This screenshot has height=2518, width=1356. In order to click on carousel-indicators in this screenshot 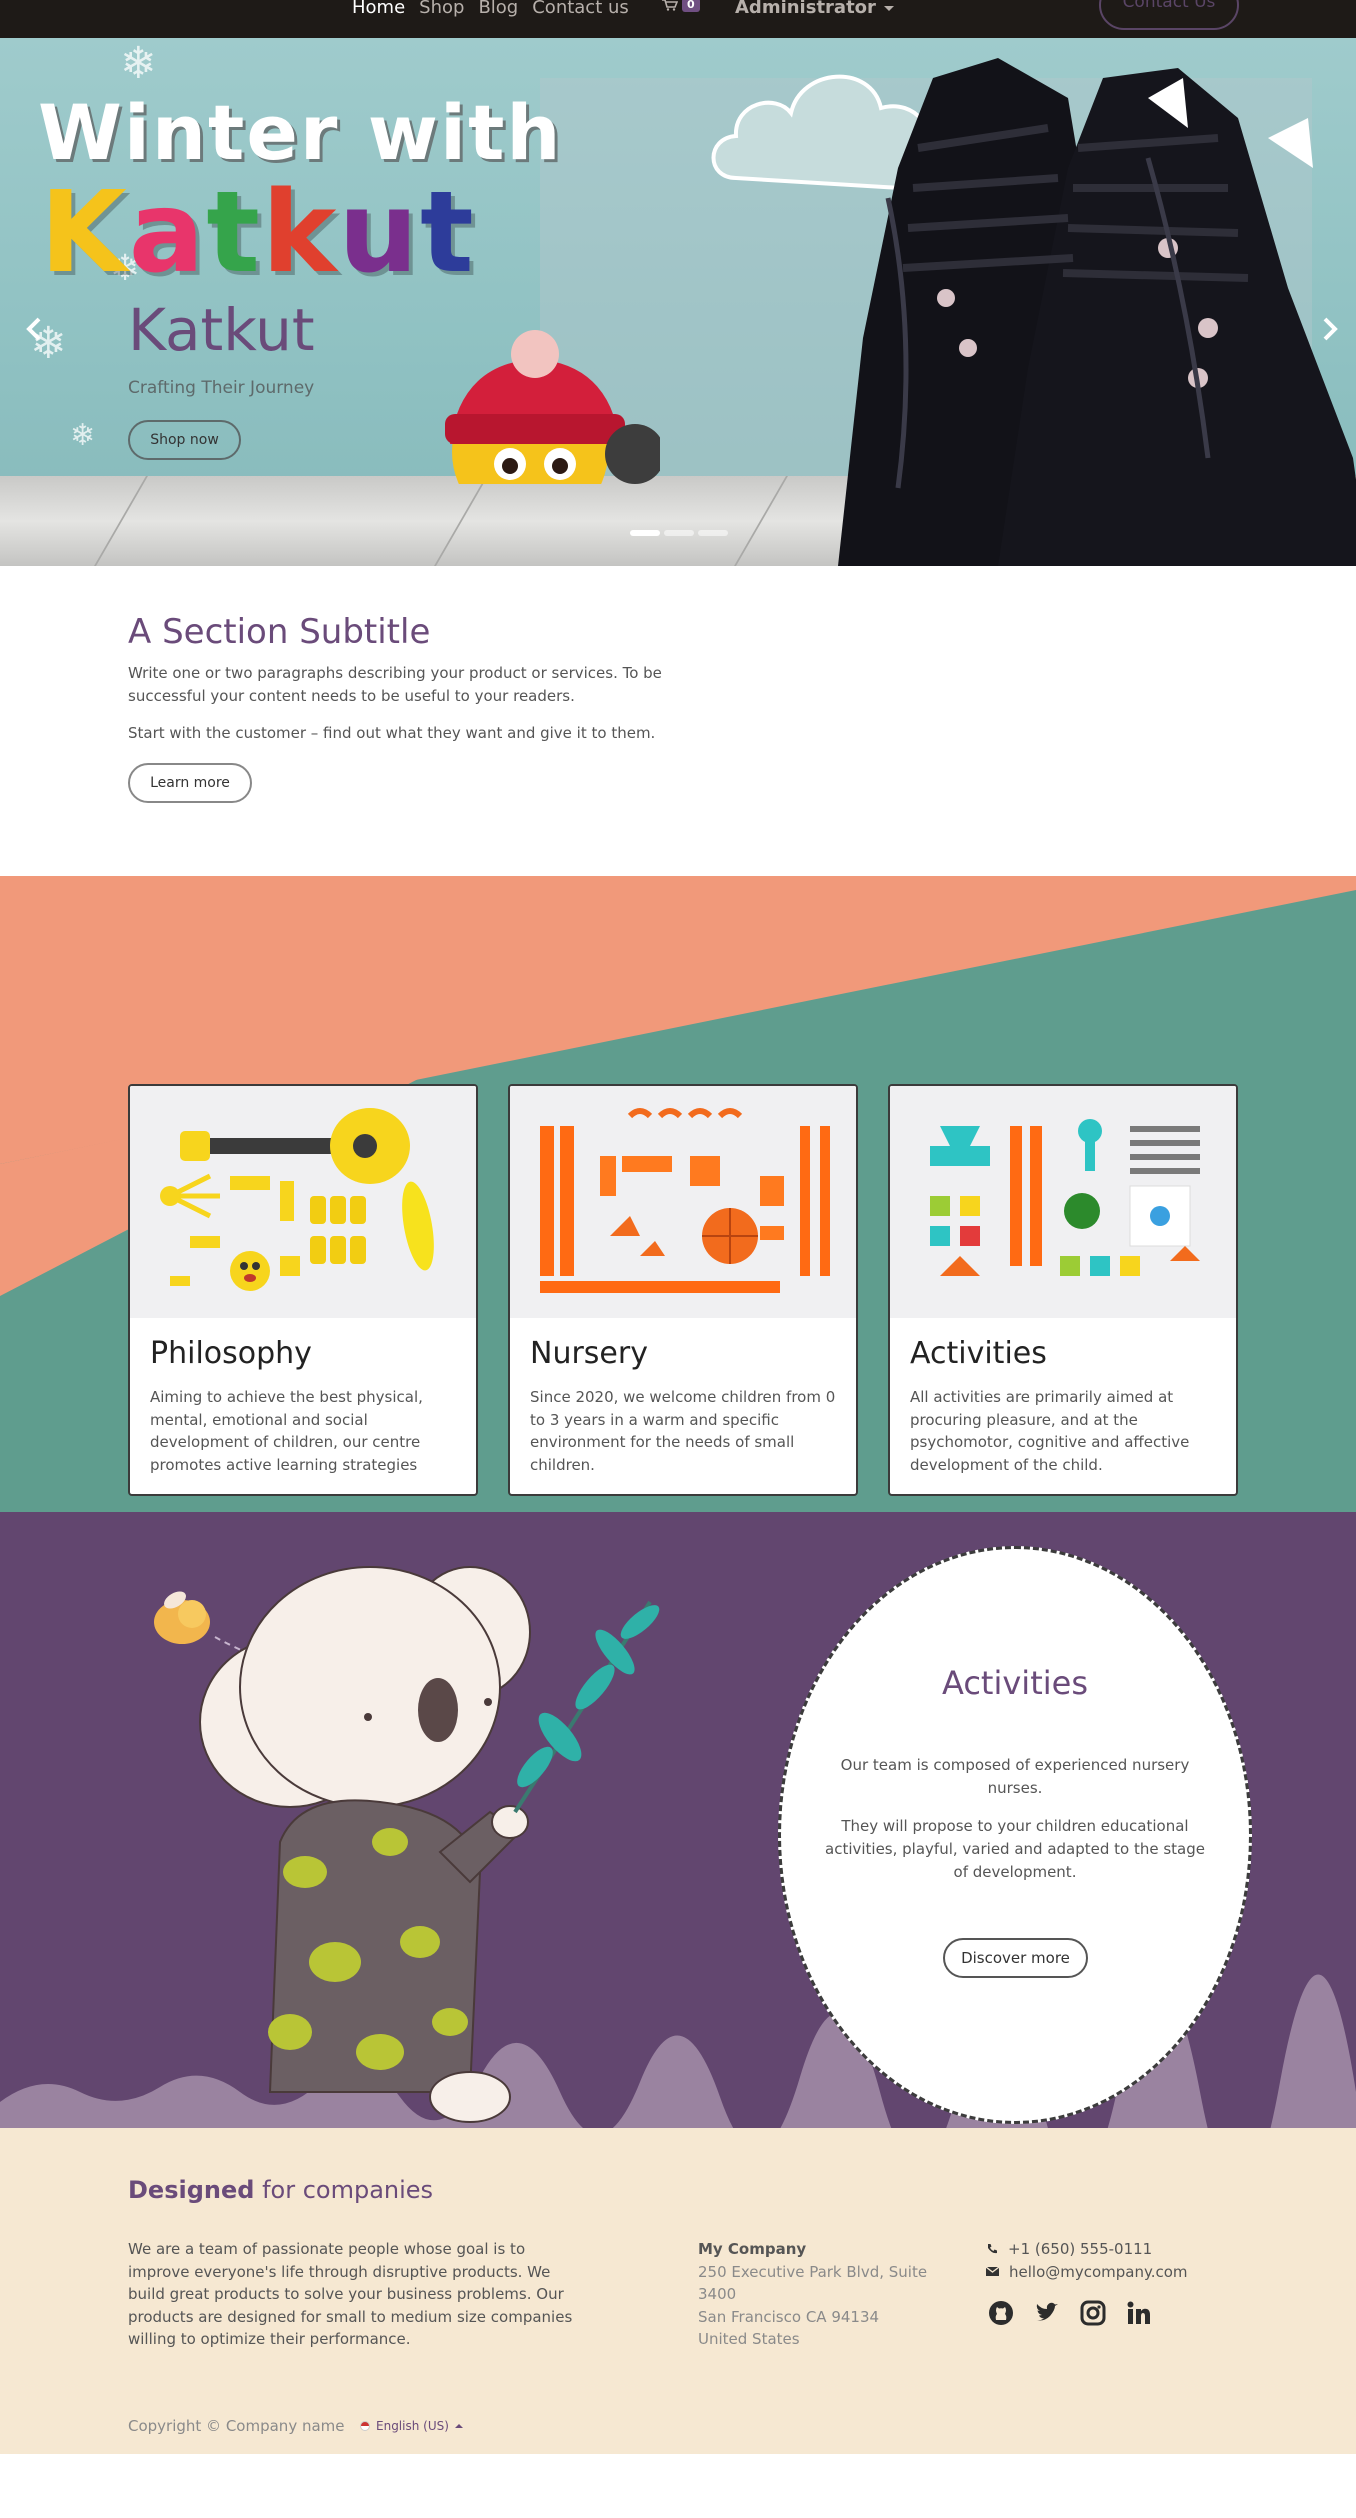, I will do `click(679, 533)`.